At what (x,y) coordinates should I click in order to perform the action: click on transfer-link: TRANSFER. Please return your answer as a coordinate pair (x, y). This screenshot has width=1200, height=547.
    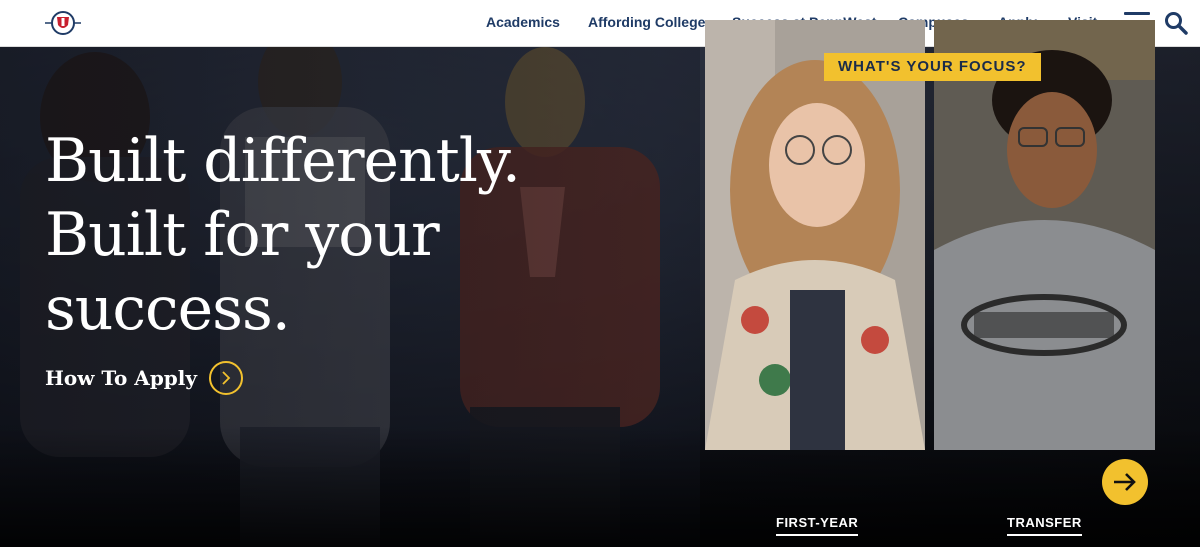
    Looking at the image, I should click on (1044, 525).